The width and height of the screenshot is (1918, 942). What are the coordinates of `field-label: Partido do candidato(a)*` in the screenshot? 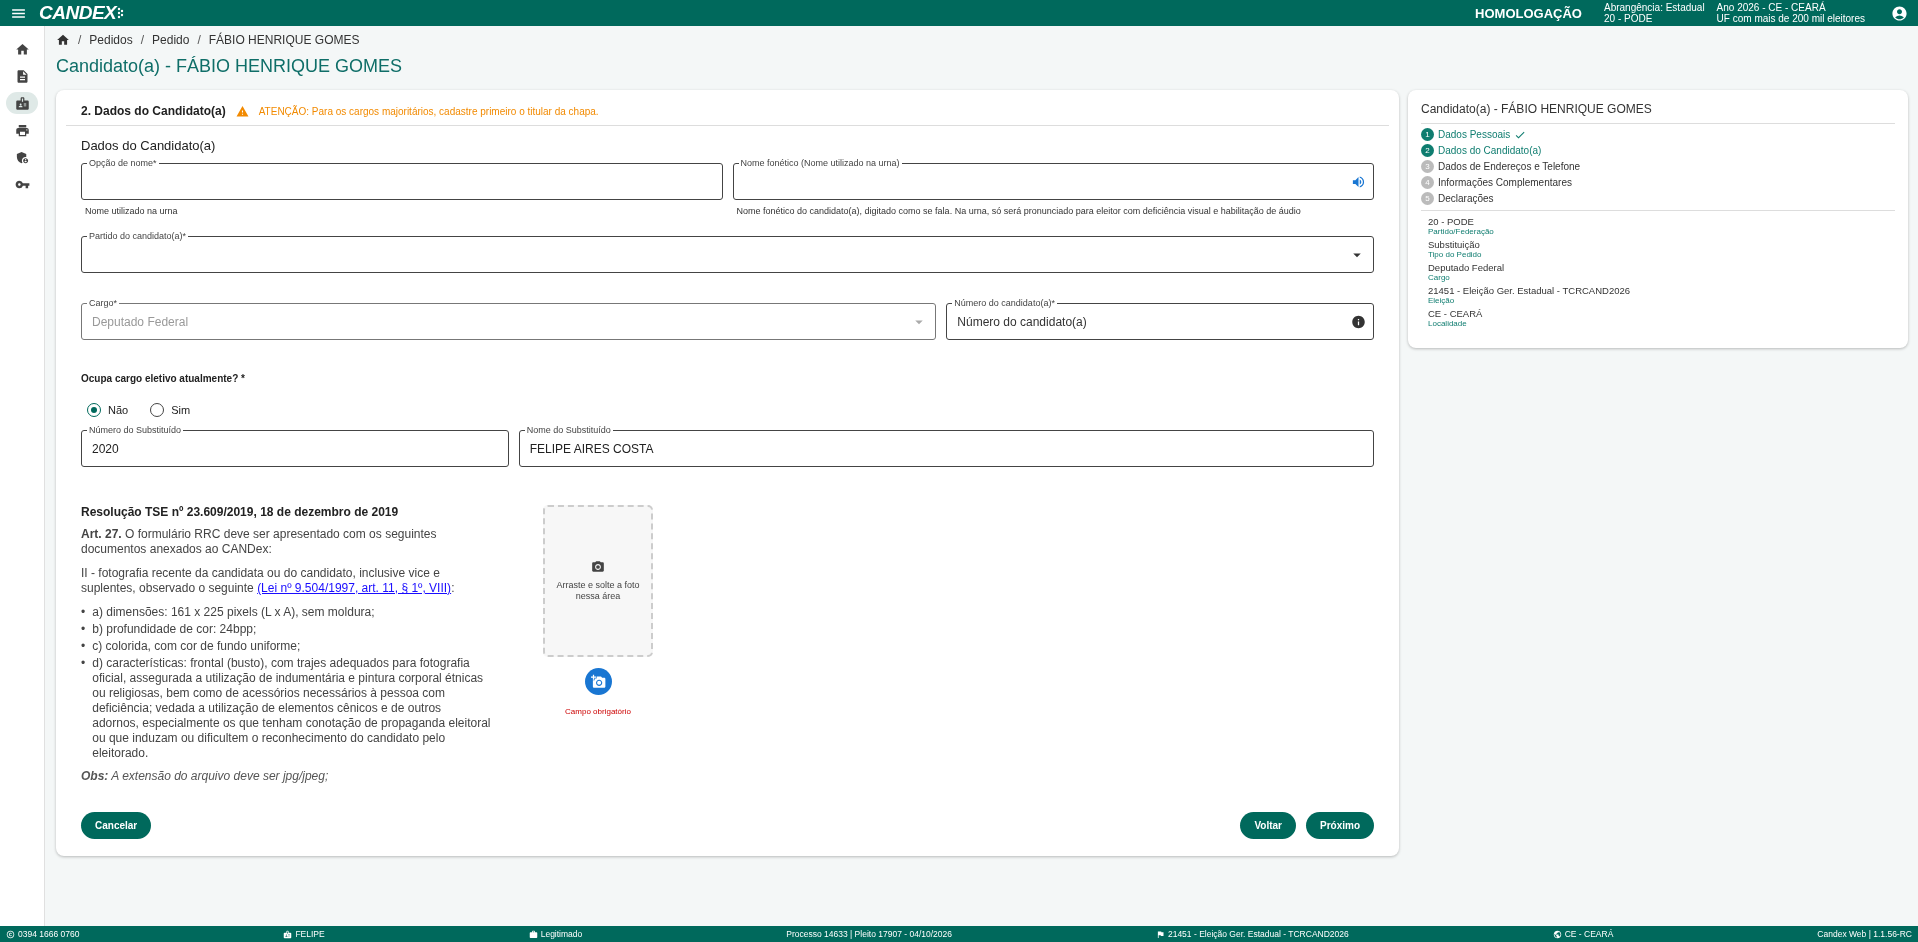 It's located at (138, 236).